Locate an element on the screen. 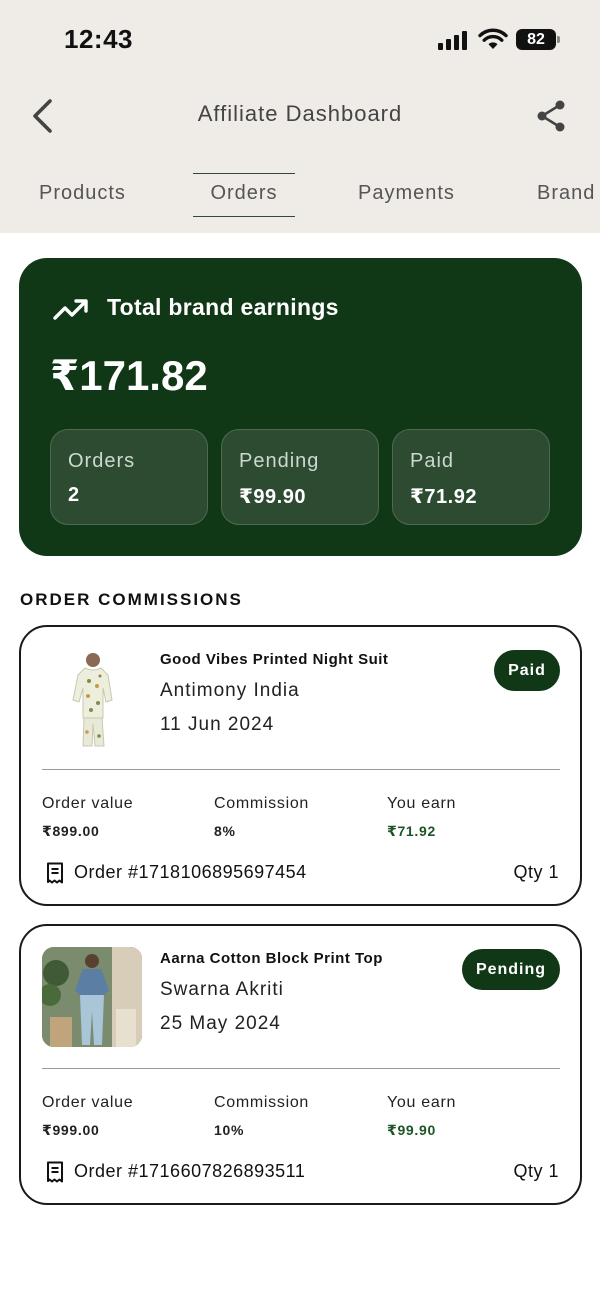 Image resolution: width=600 pixels, height=1300 pixels. product-name: Aarna Cotton Block Print Top is located at coordinates (271, 958).